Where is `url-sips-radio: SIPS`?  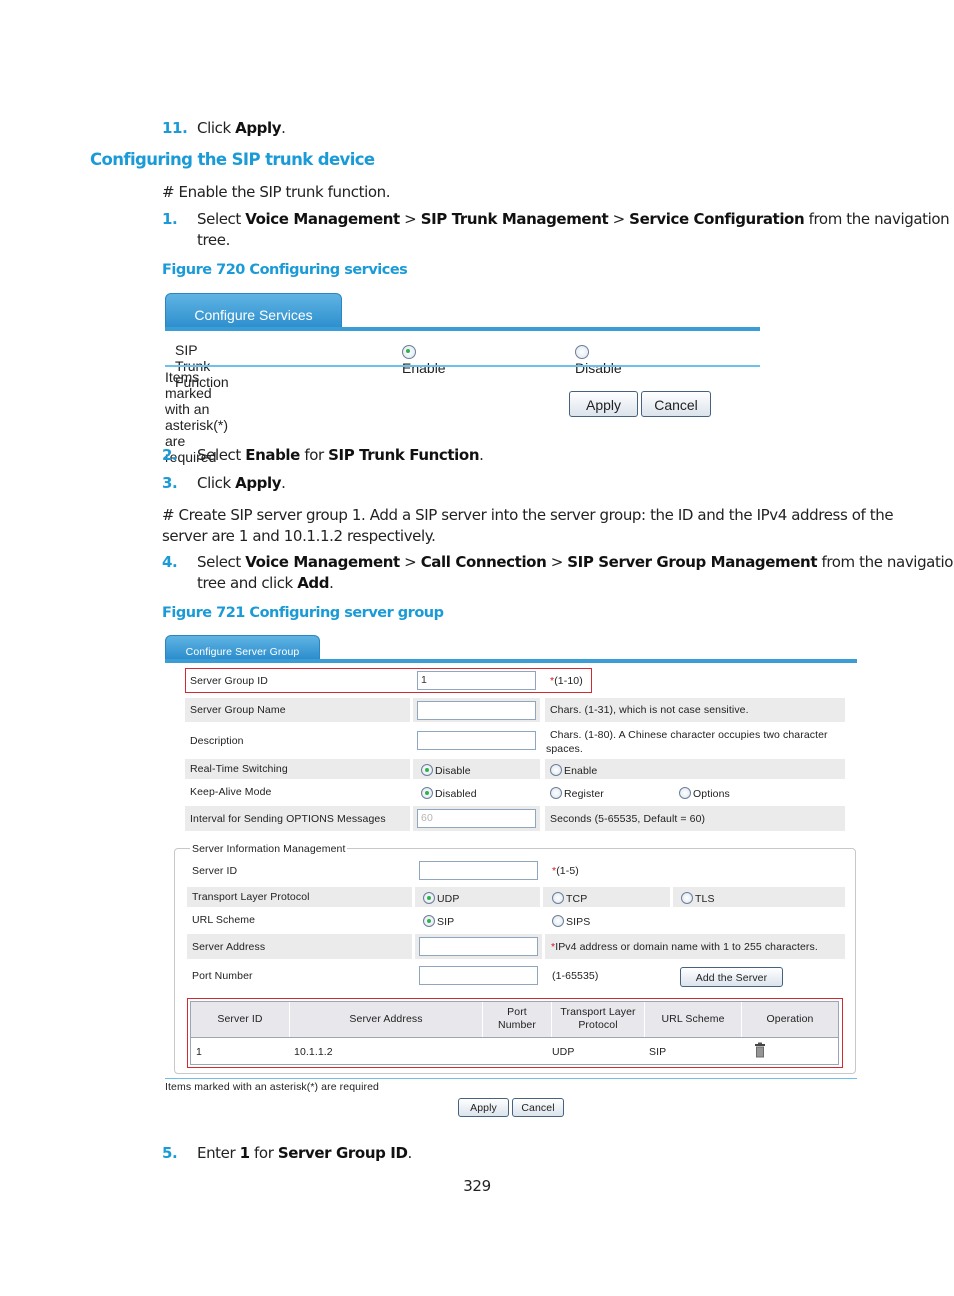 url-sips-radio: SIPS is located at coordinates (571, 921).